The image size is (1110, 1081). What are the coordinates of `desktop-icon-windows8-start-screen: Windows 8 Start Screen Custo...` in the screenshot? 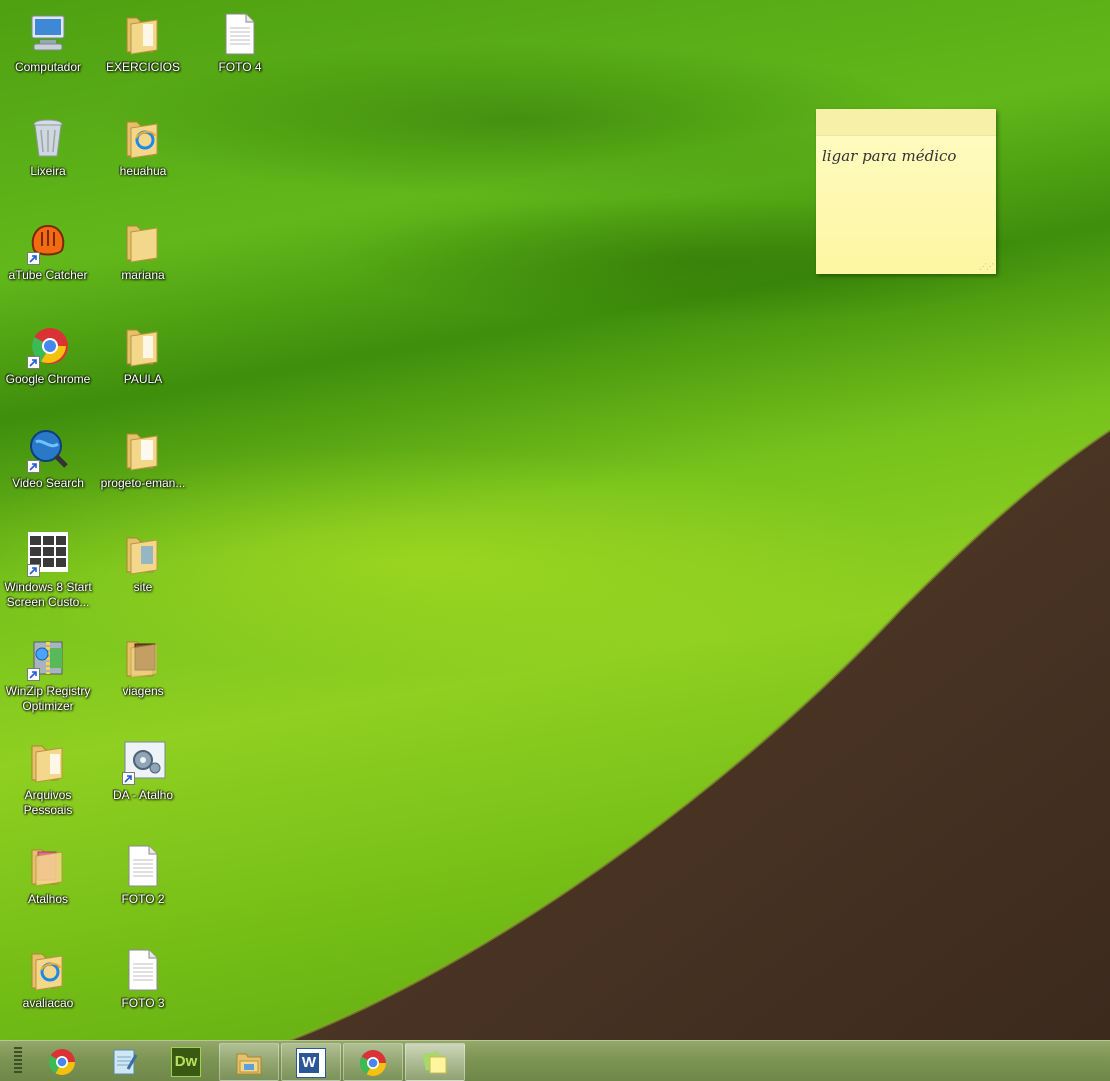 It's located at (48, 574).